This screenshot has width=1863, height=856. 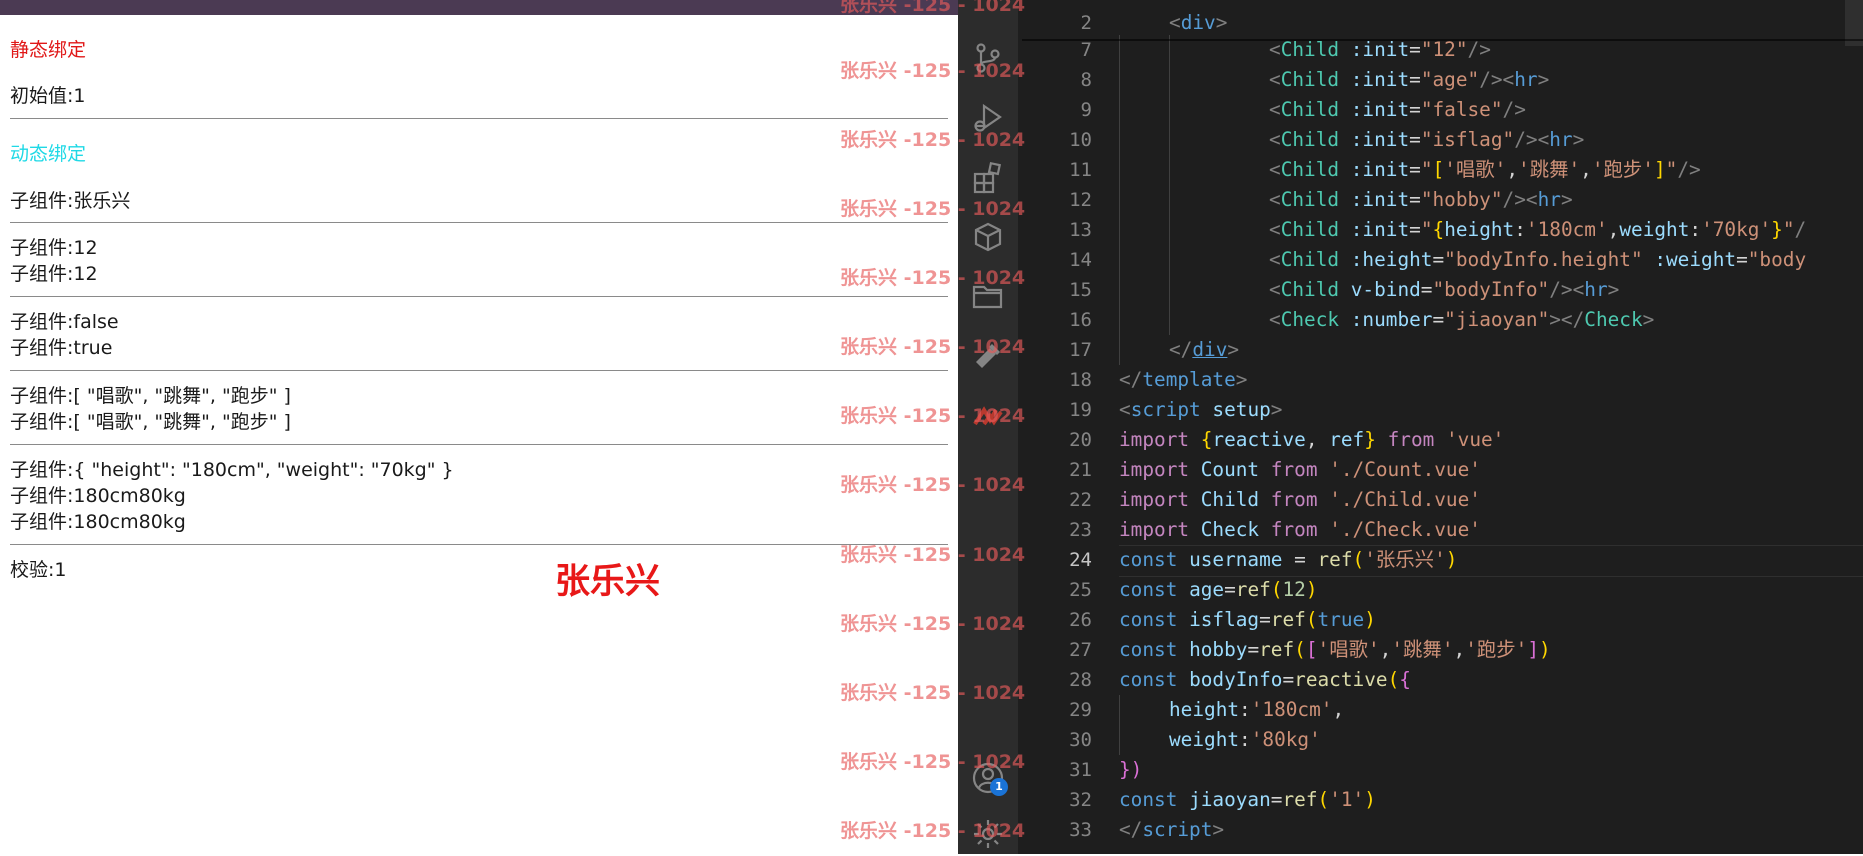 I want to click on code-line: const hobby=ref(['唱歌','跳舞','跑步']), so click(x=1335, y=649).